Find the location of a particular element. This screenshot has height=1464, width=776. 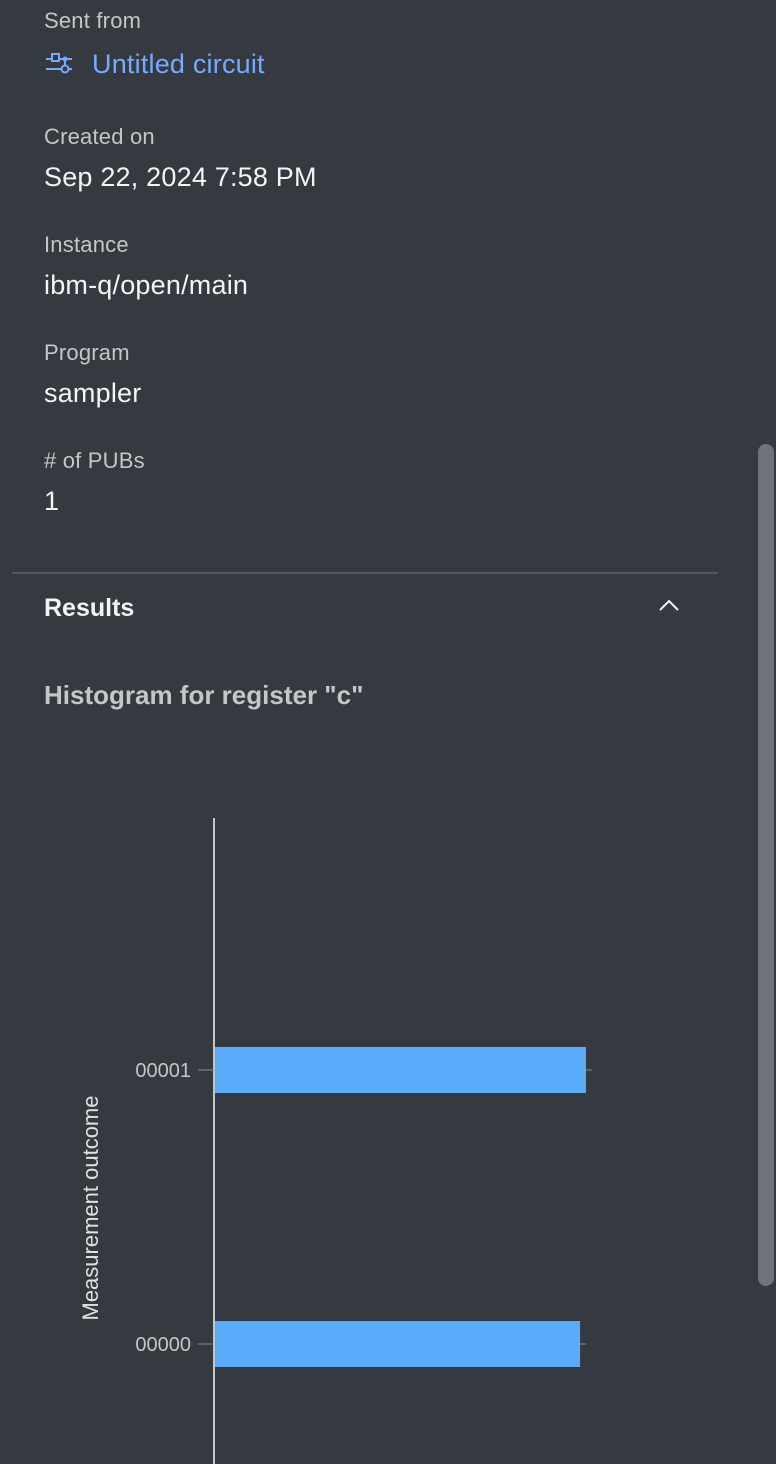

instance-value: ibm-q/open/main is located at coordinates (146, 285).